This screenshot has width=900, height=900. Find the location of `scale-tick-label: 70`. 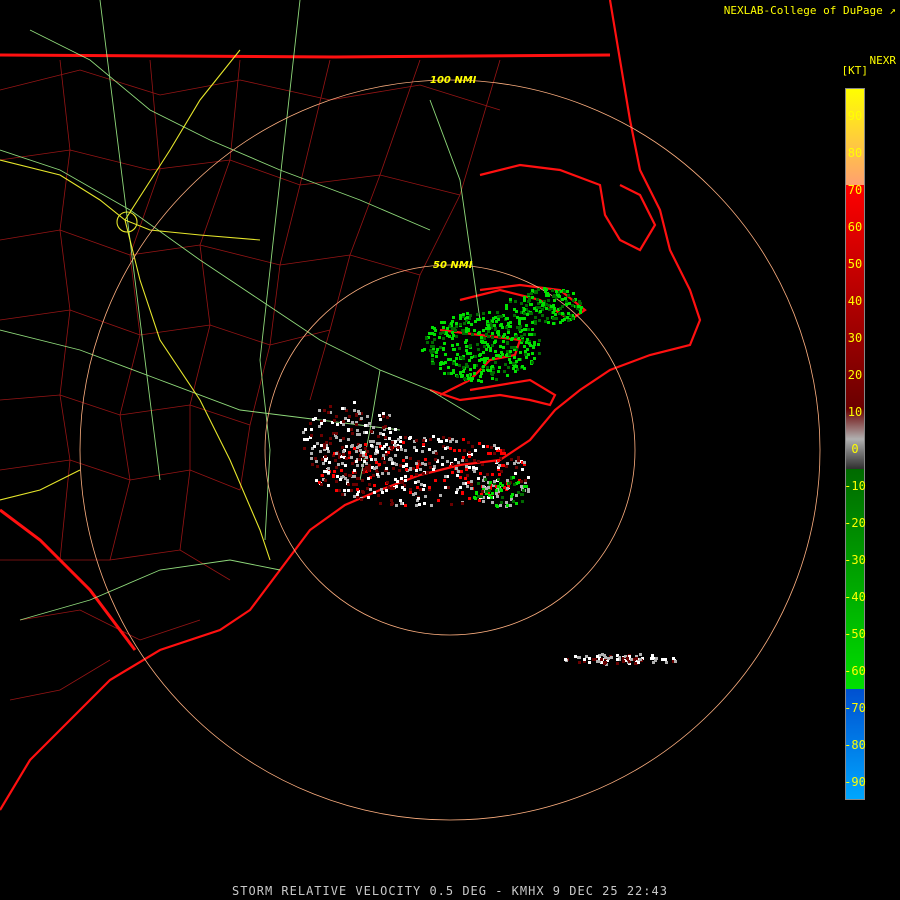

scale-tick-label: 70 is located at coordinates (855, 190).